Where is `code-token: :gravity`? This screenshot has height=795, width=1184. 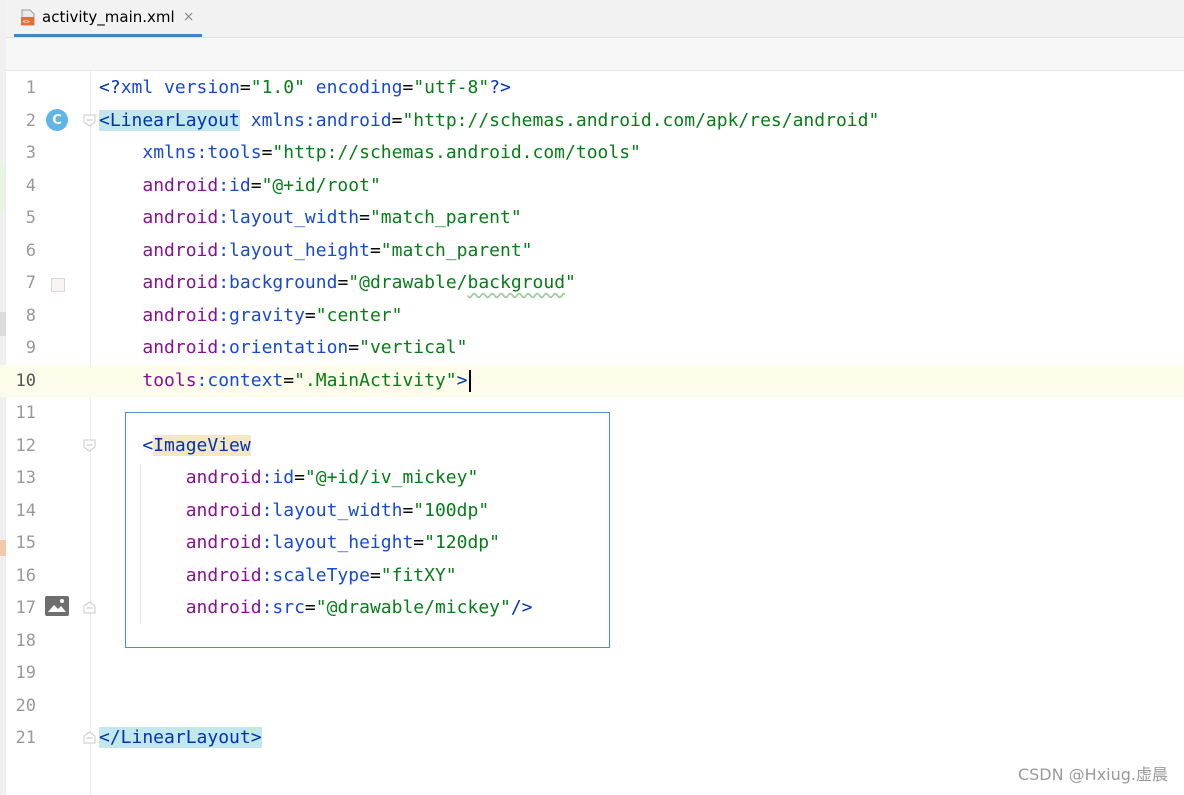
code-token: :gravity is located at coordinates (261, 315).